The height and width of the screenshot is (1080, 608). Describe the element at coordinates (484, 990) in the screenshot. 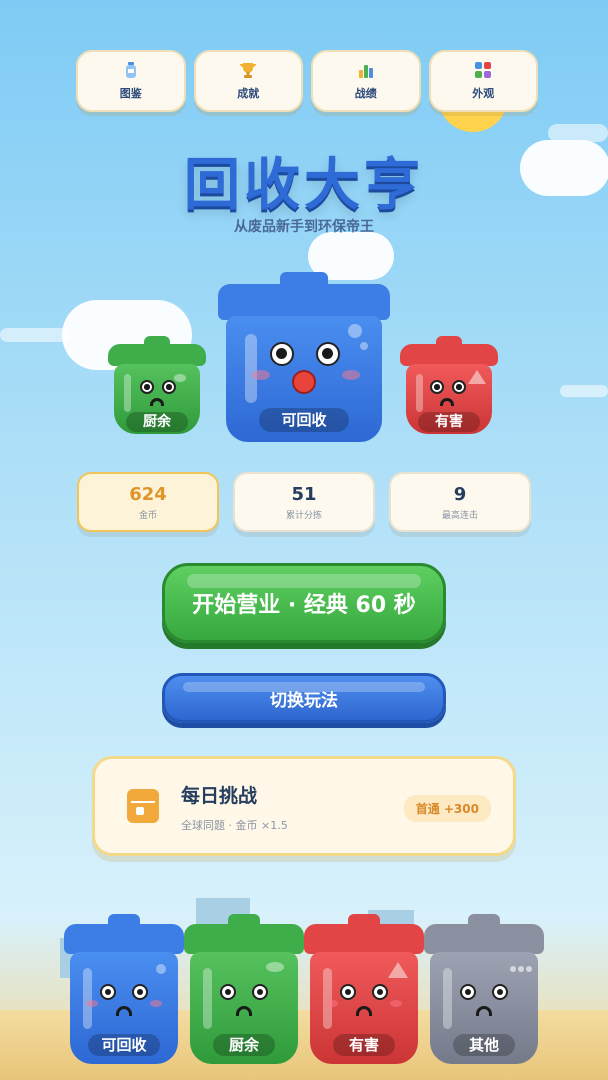

I see `bottom-bin-other: 其他` at that location.